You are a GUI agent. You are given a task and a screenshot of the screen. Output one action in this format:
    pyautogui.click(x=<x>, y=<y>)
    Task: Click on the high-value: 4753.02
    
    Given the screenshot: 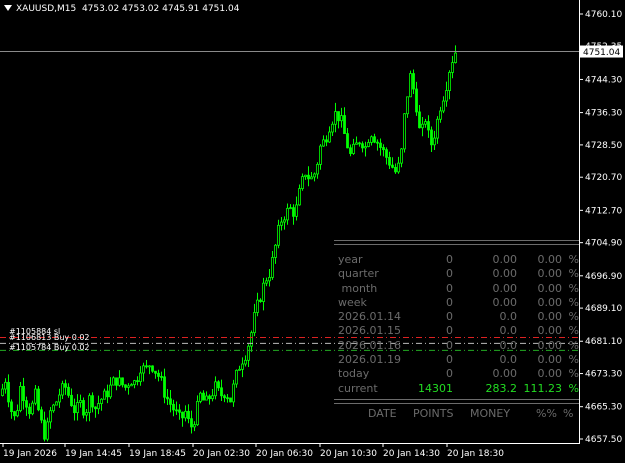 What is the action you would take?
    pyautogui.click(x=141, y=9)
    